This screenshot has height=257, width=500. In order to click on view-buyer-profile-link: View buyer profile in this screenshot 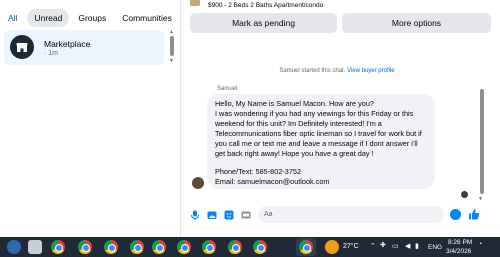, I will do `click(371, 71)`.